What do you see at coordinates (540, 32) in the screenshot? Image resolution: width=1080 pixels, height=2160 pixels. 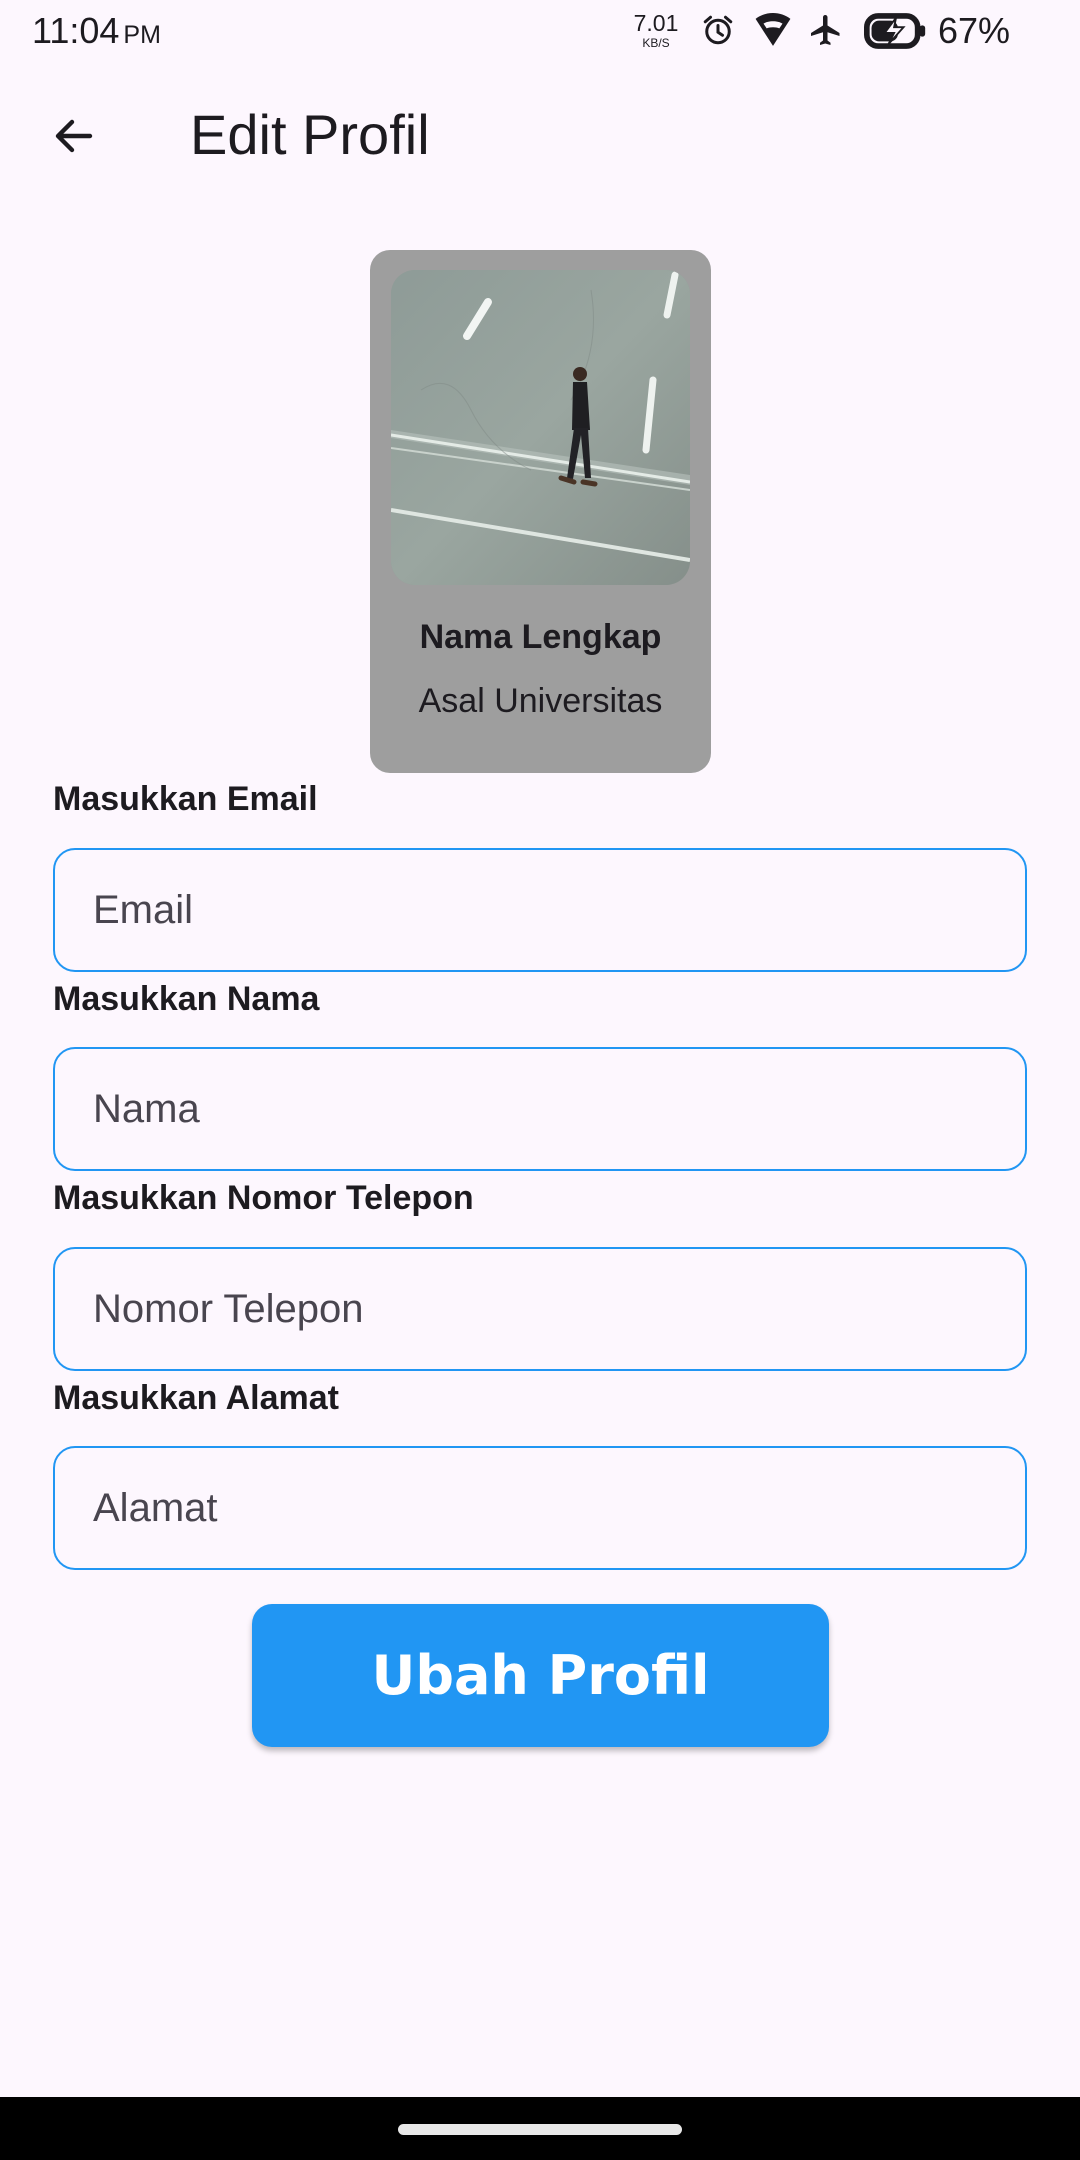 I see `status-bar: 11:04 PM 7.01 KB/S 67%` at bounding box center [540, 32].